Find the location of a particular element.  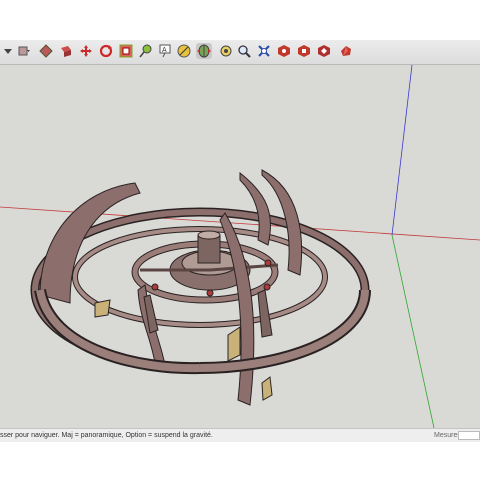

warehouse-icon is located at coordinates (284, 51).